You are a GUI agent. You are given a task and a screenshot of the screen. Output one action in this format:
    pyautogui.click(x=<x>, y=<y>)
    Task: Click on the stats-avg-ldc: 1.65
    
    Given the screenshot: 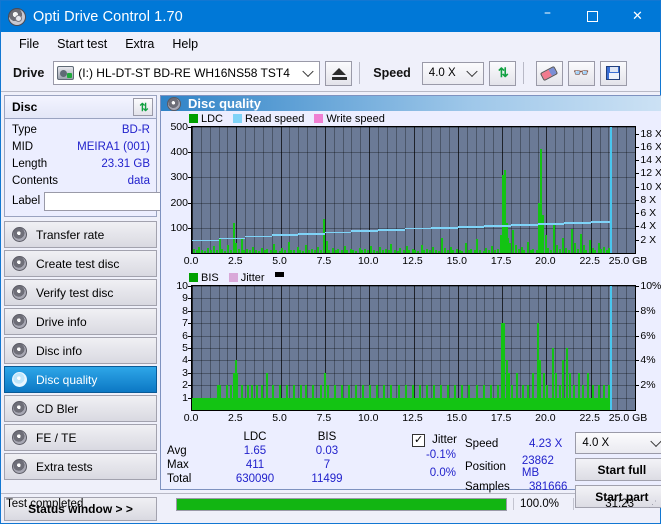 What is the action you would take?
    pyautogui.click(x=255, y=451)
    